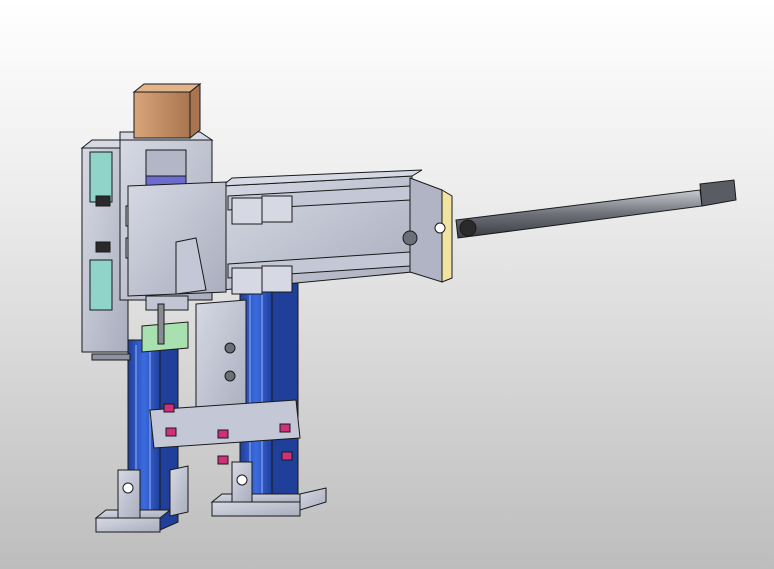  I want to click on pneumatic-cylinder-rod, so click(596, 209).